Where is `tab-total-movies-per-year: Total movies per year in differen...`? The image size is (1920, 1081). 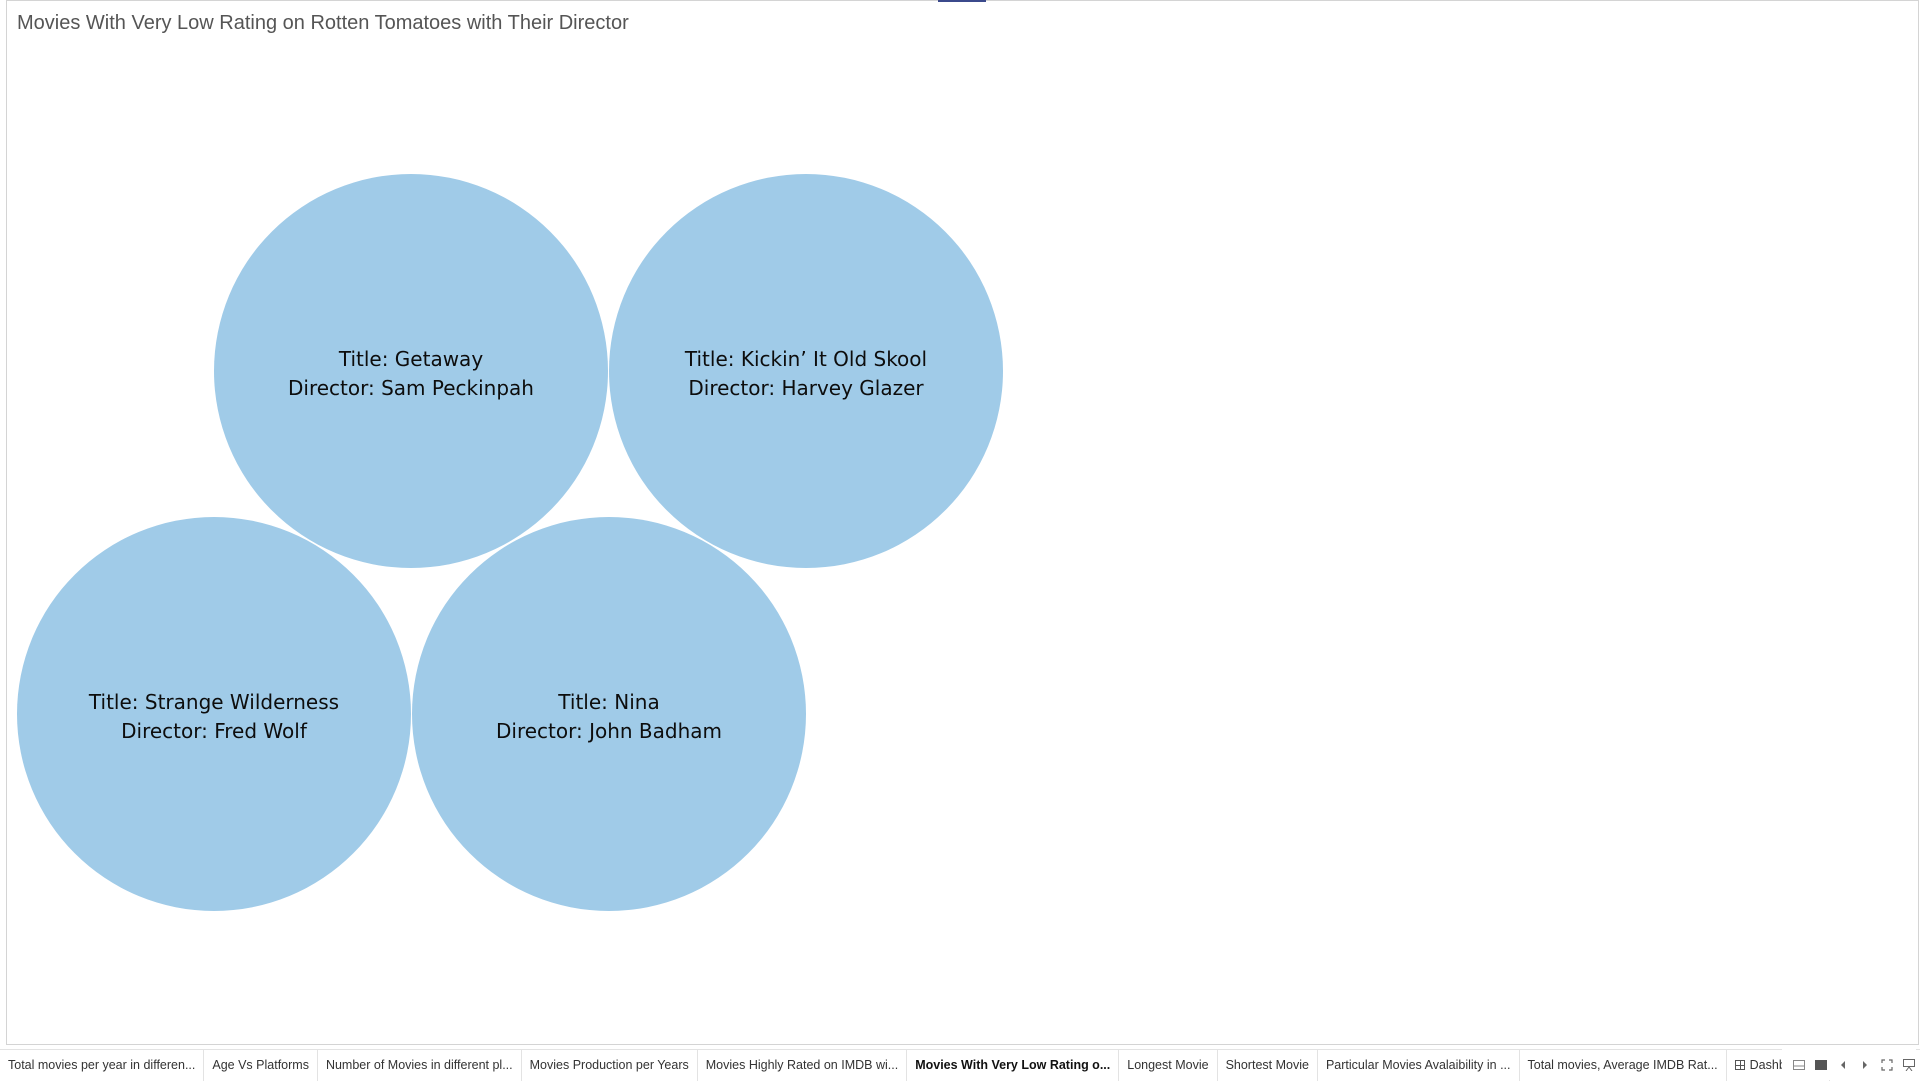 tab-total-movies-per-year: Total movies per year in differen... is located at coordinates (102, 1065).